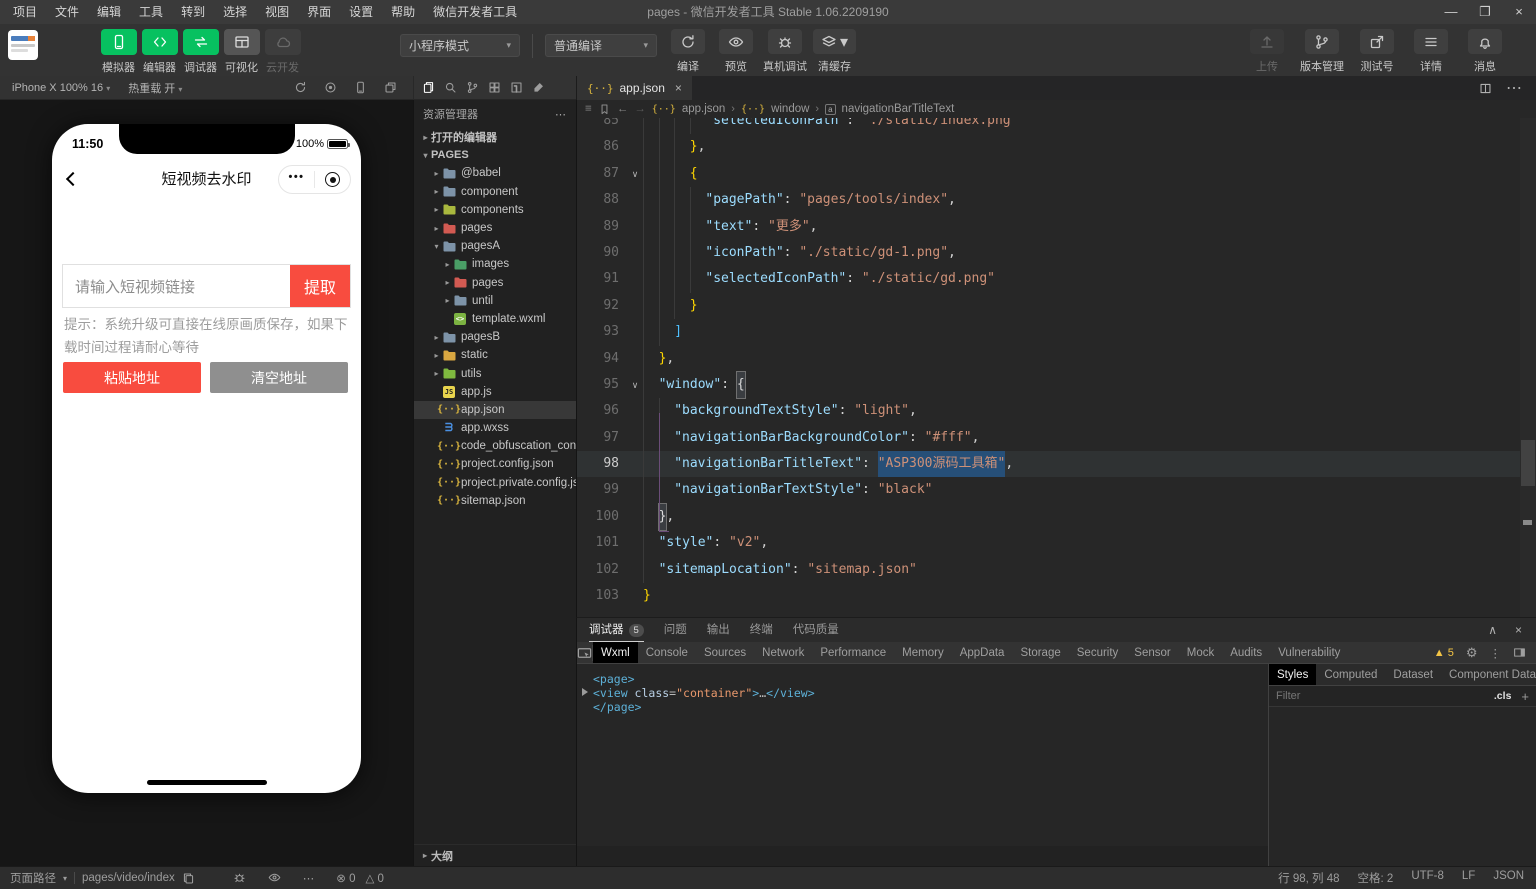 Image resolution: width=1536 pixels, height=889 pixels. Describe the element at coordinates (1518, 630) in the screenshot. I see `close-panel-icon: ×` at that location.